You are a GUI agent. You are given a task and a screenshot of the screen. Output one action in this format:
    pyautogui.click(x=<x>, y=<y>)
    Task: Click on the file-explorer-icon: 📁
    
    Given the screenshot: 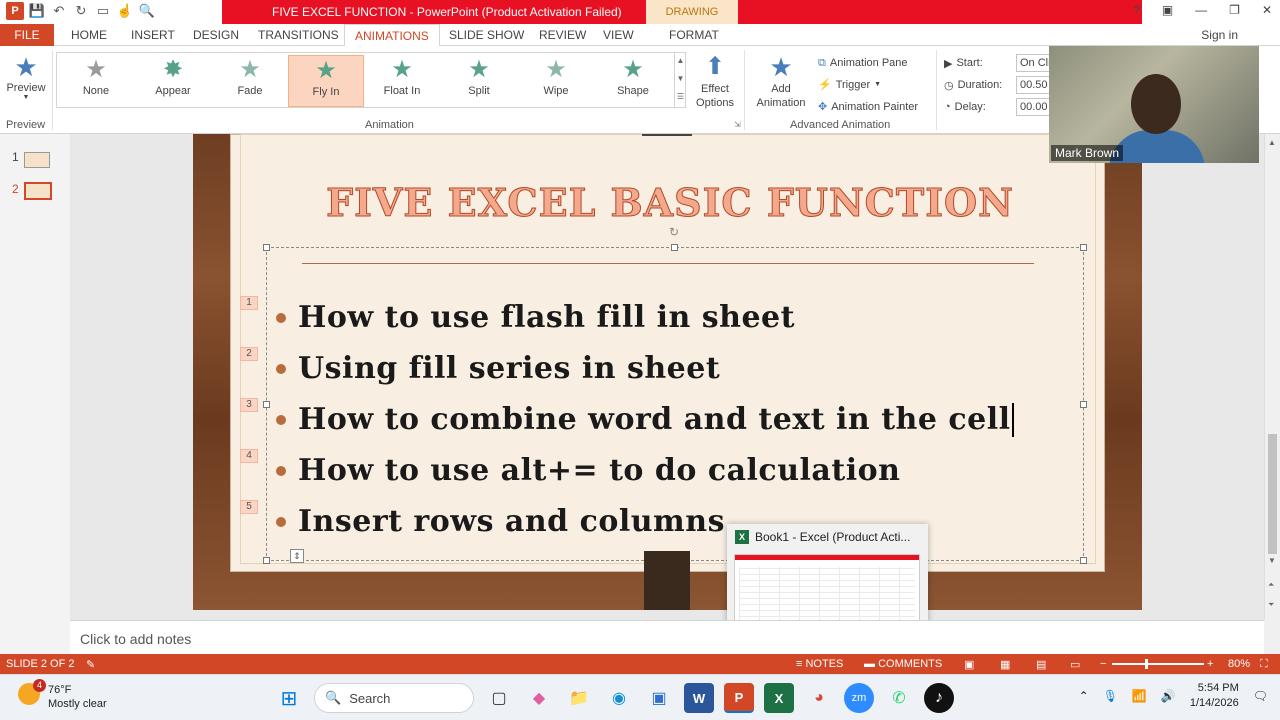 What is the action you would take?
    pyautogui.click(x=579, y=698)
    